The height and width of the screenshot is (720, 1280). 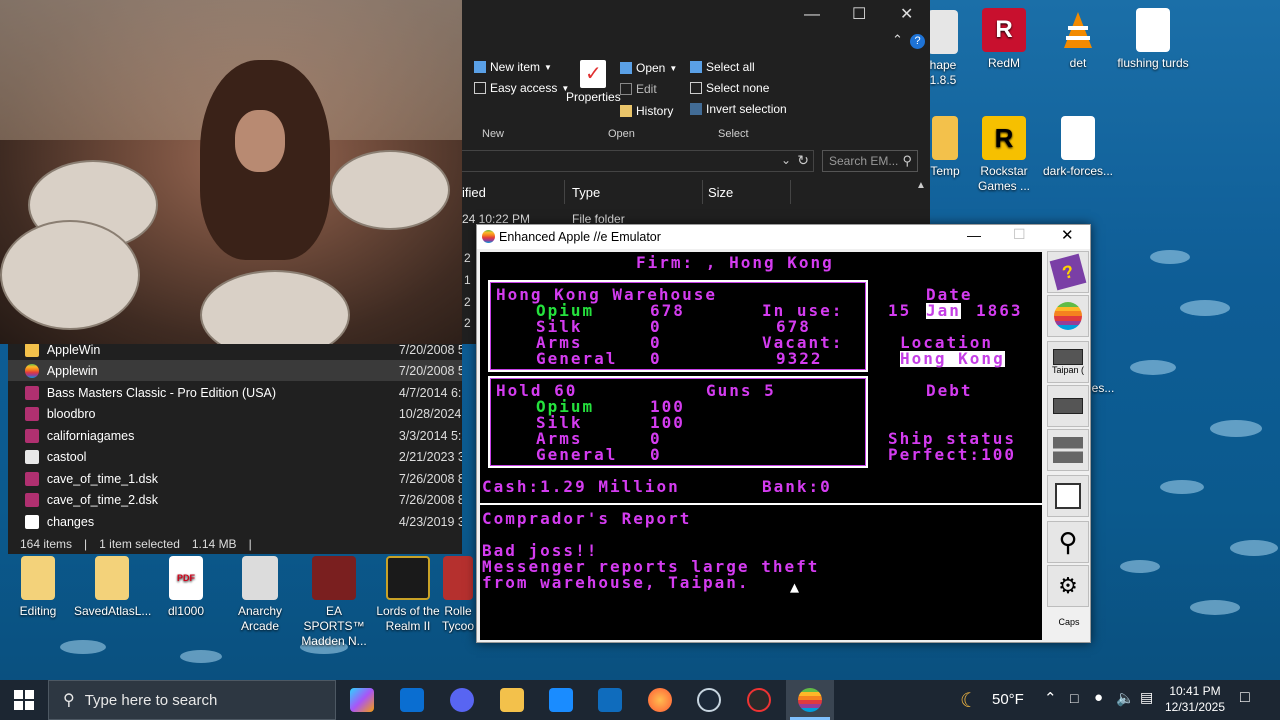 I want to click on desktop-icon-editing: Editing, so click(x=38, y=587).